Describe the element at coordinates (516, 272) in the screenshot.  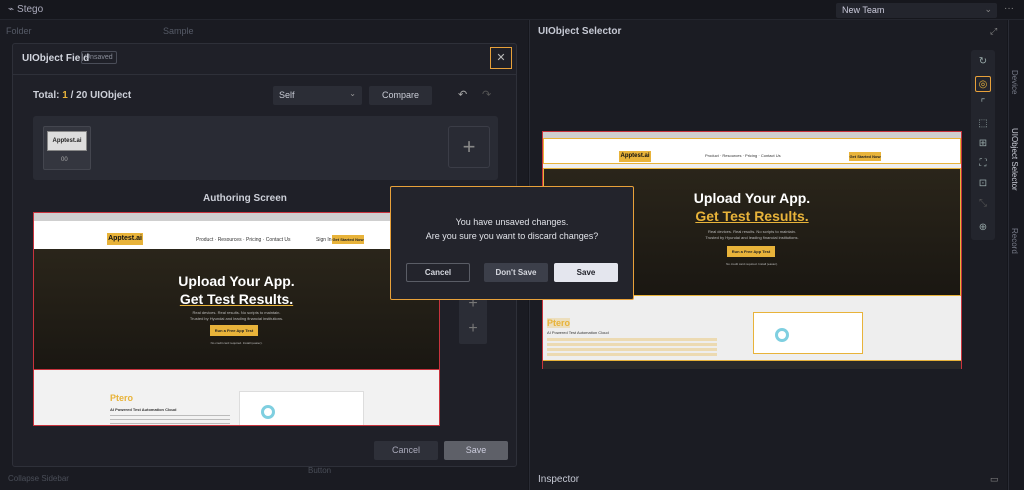
I see `dont-save-button: Don't Save` at that location.